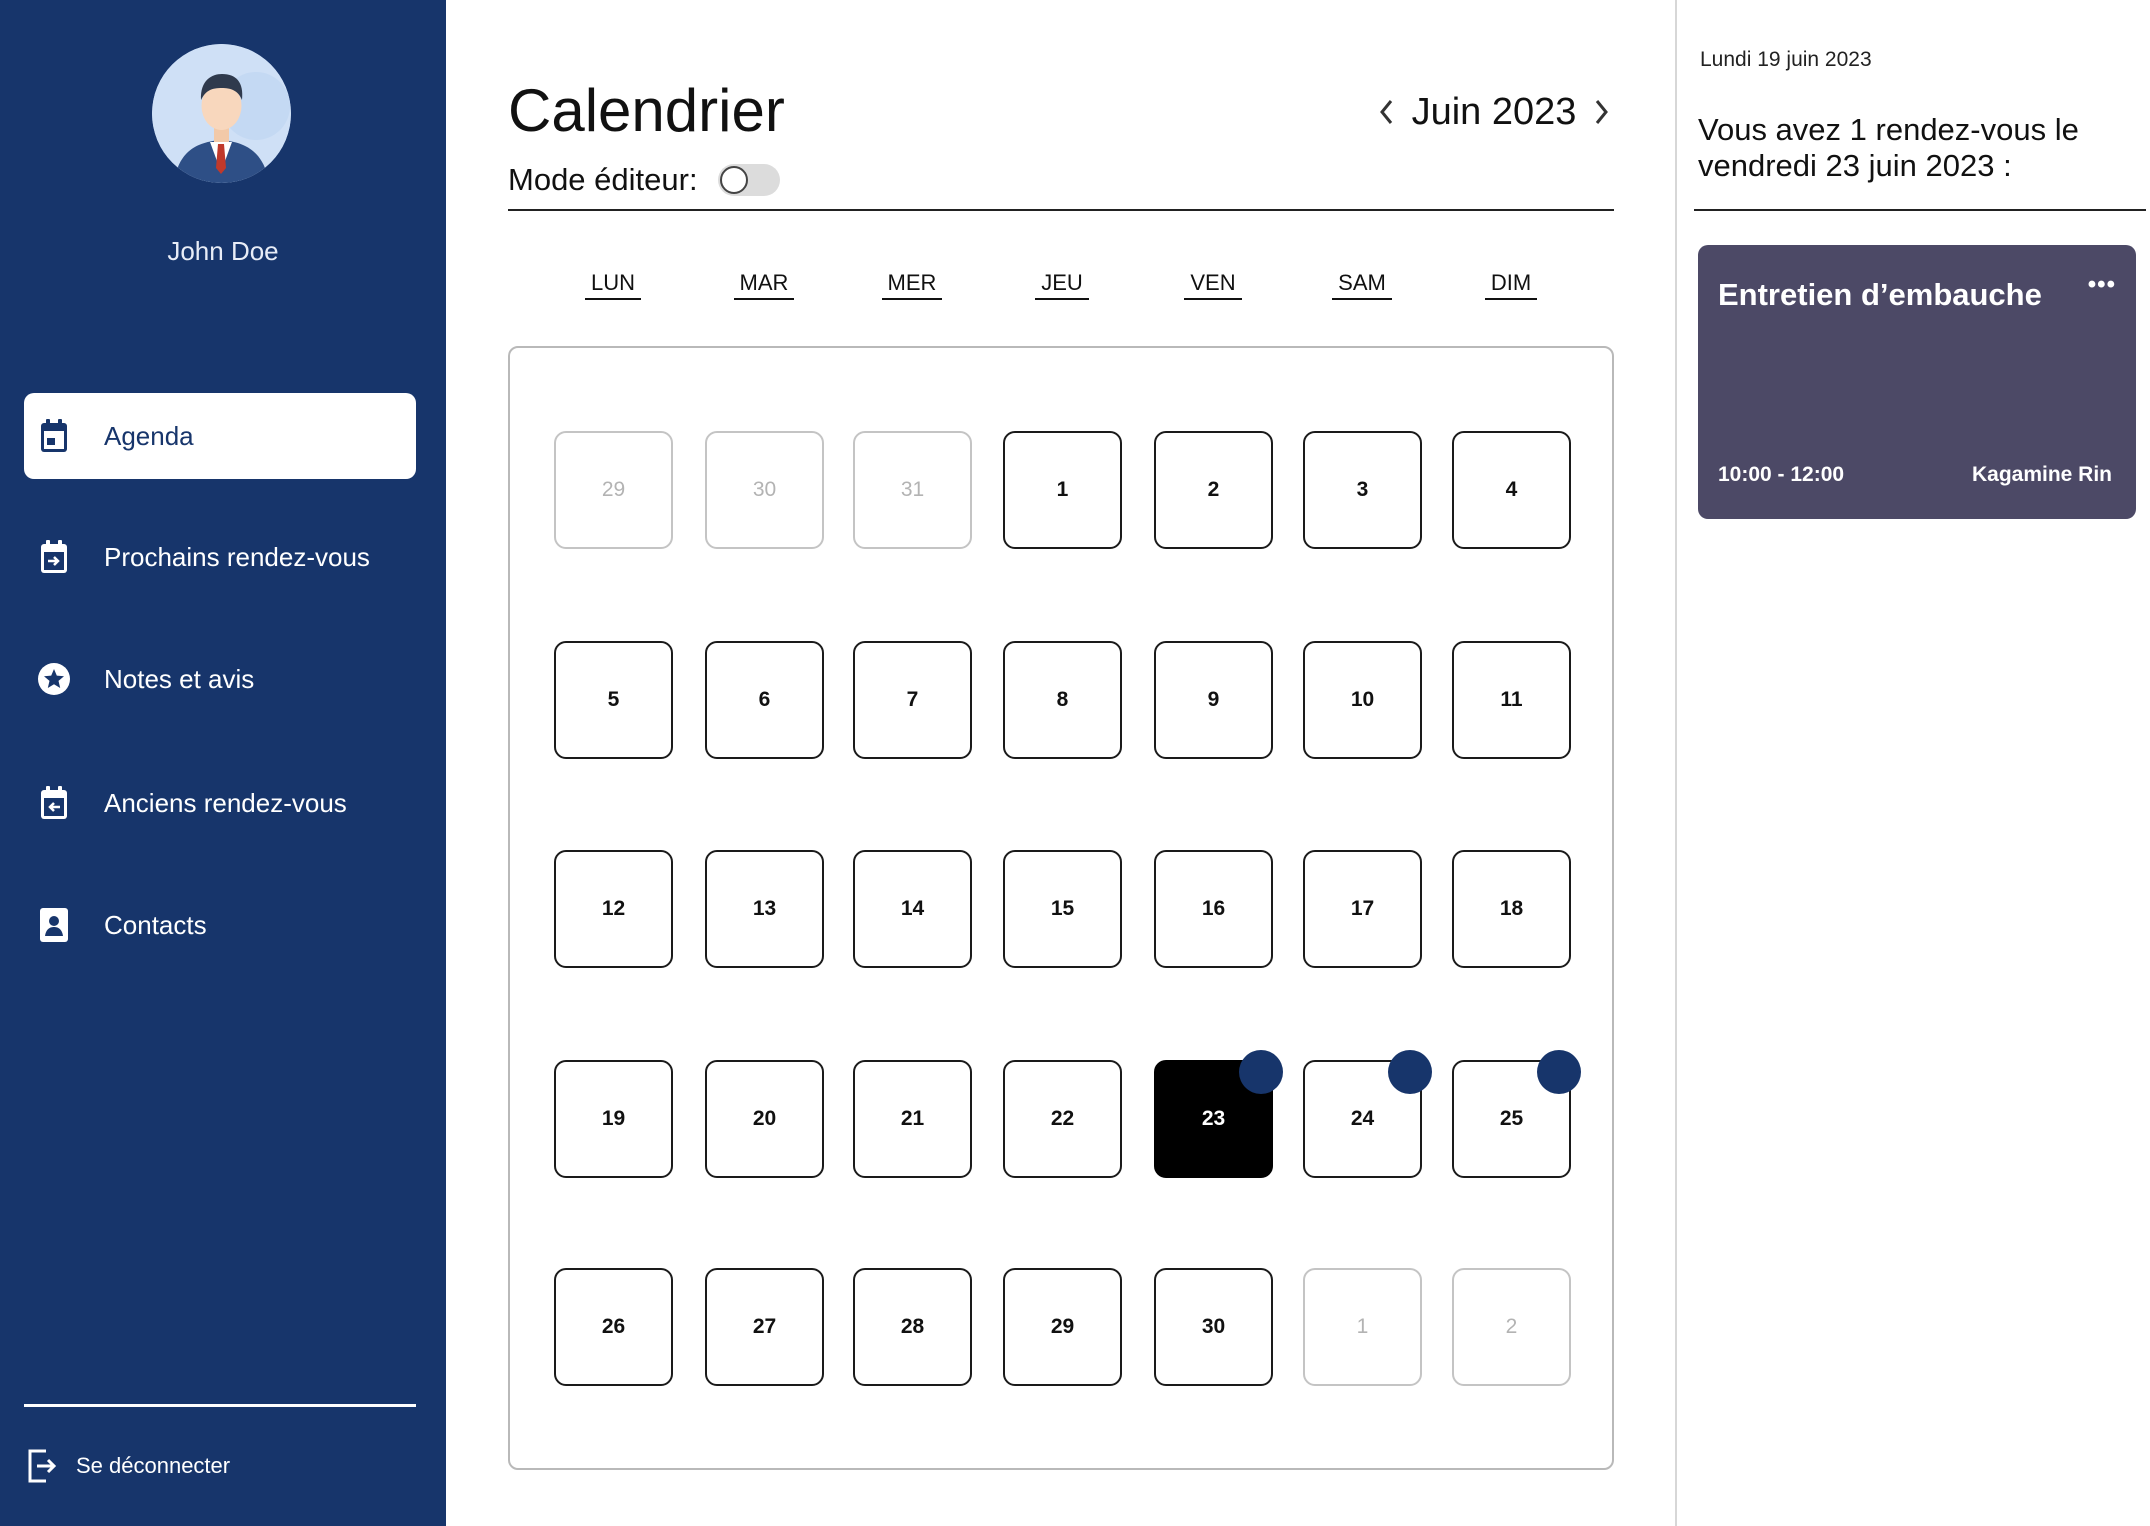 This screenshot has height=1526, width=2150. I want to click on editor-mode-row: Mode éditeur:, so click(644, 180).